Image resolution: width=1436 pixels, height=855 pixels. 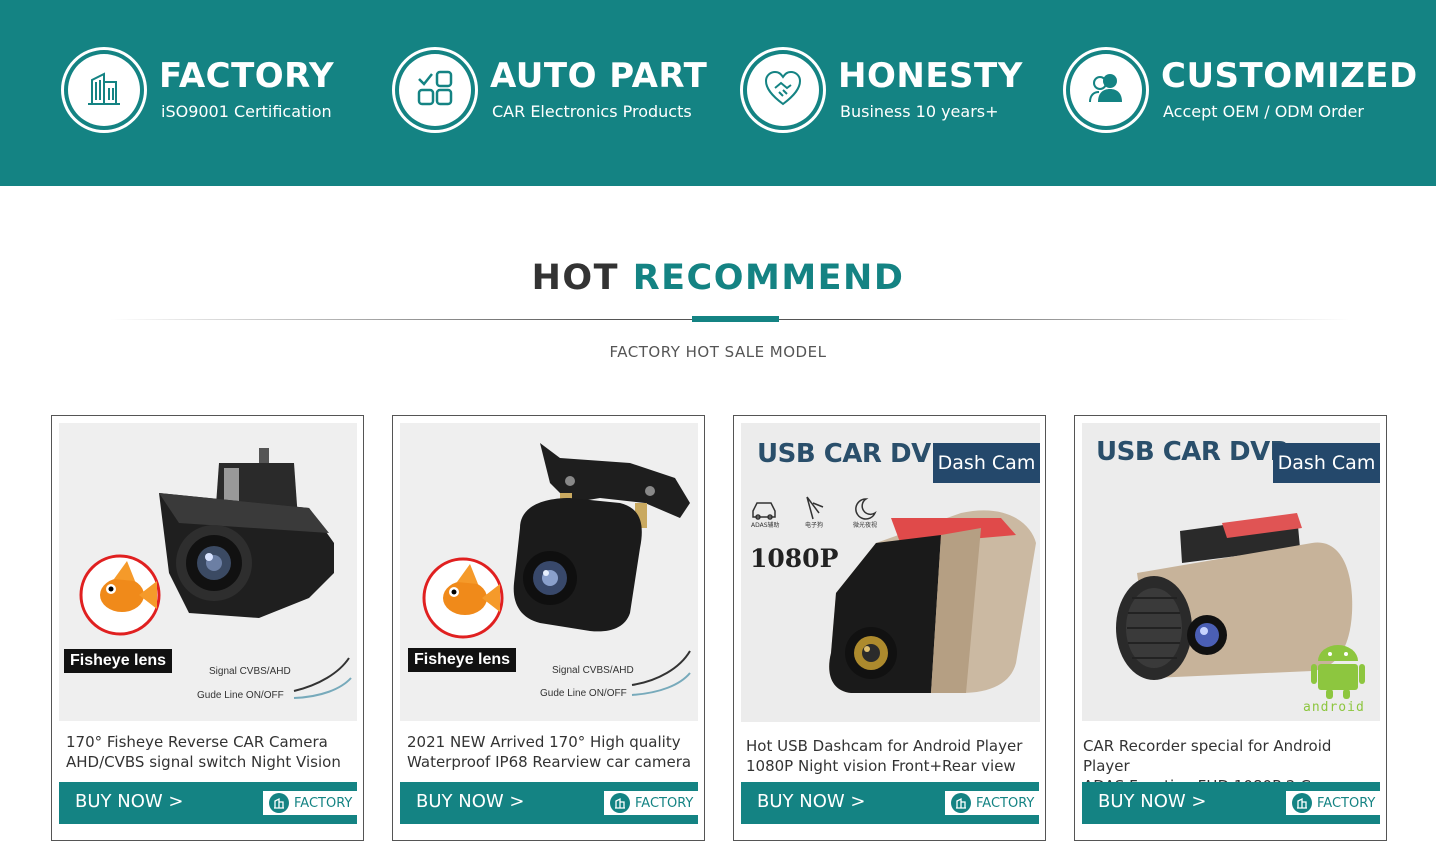 What do you see at coordinates (765, 525) in the screenshot?
I see `feature-adas-label: ADAS辅助` at bounding box center [765, 525].